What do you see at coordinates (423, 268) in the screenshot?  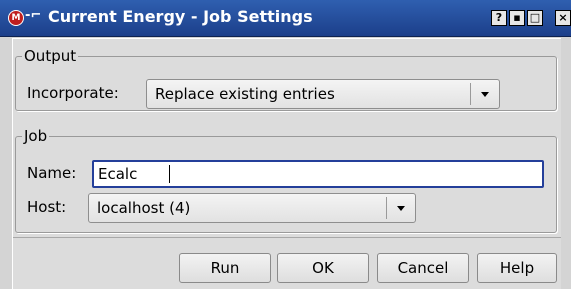 I see `cancel-button: Cancel` at bounding box center [423, 268].